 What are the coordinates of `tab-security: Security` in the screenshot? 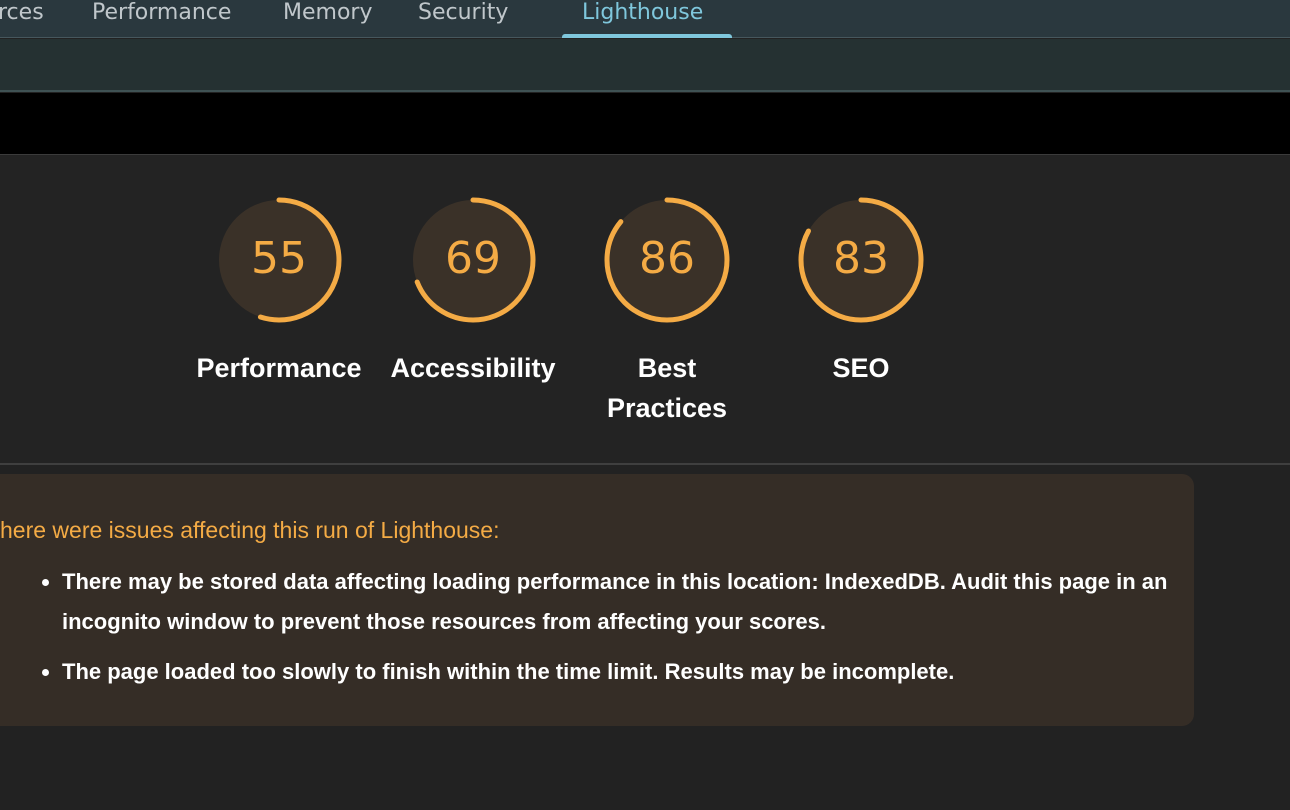 It's located at (463, 13).